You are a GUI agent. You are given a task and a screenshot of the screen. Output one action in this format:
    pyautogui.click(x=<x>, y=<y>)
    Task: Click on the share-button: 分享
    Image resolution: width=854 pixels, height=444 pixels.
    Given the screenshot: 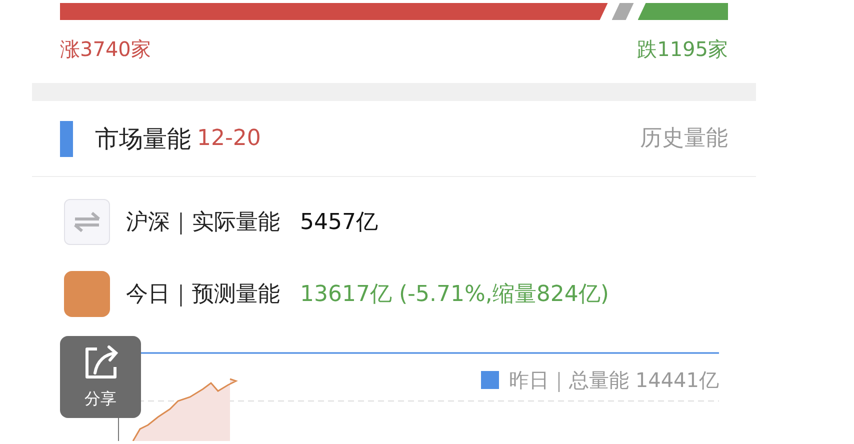 What is the action you would take?
    pyautogui.click(x=100, y=377)
    